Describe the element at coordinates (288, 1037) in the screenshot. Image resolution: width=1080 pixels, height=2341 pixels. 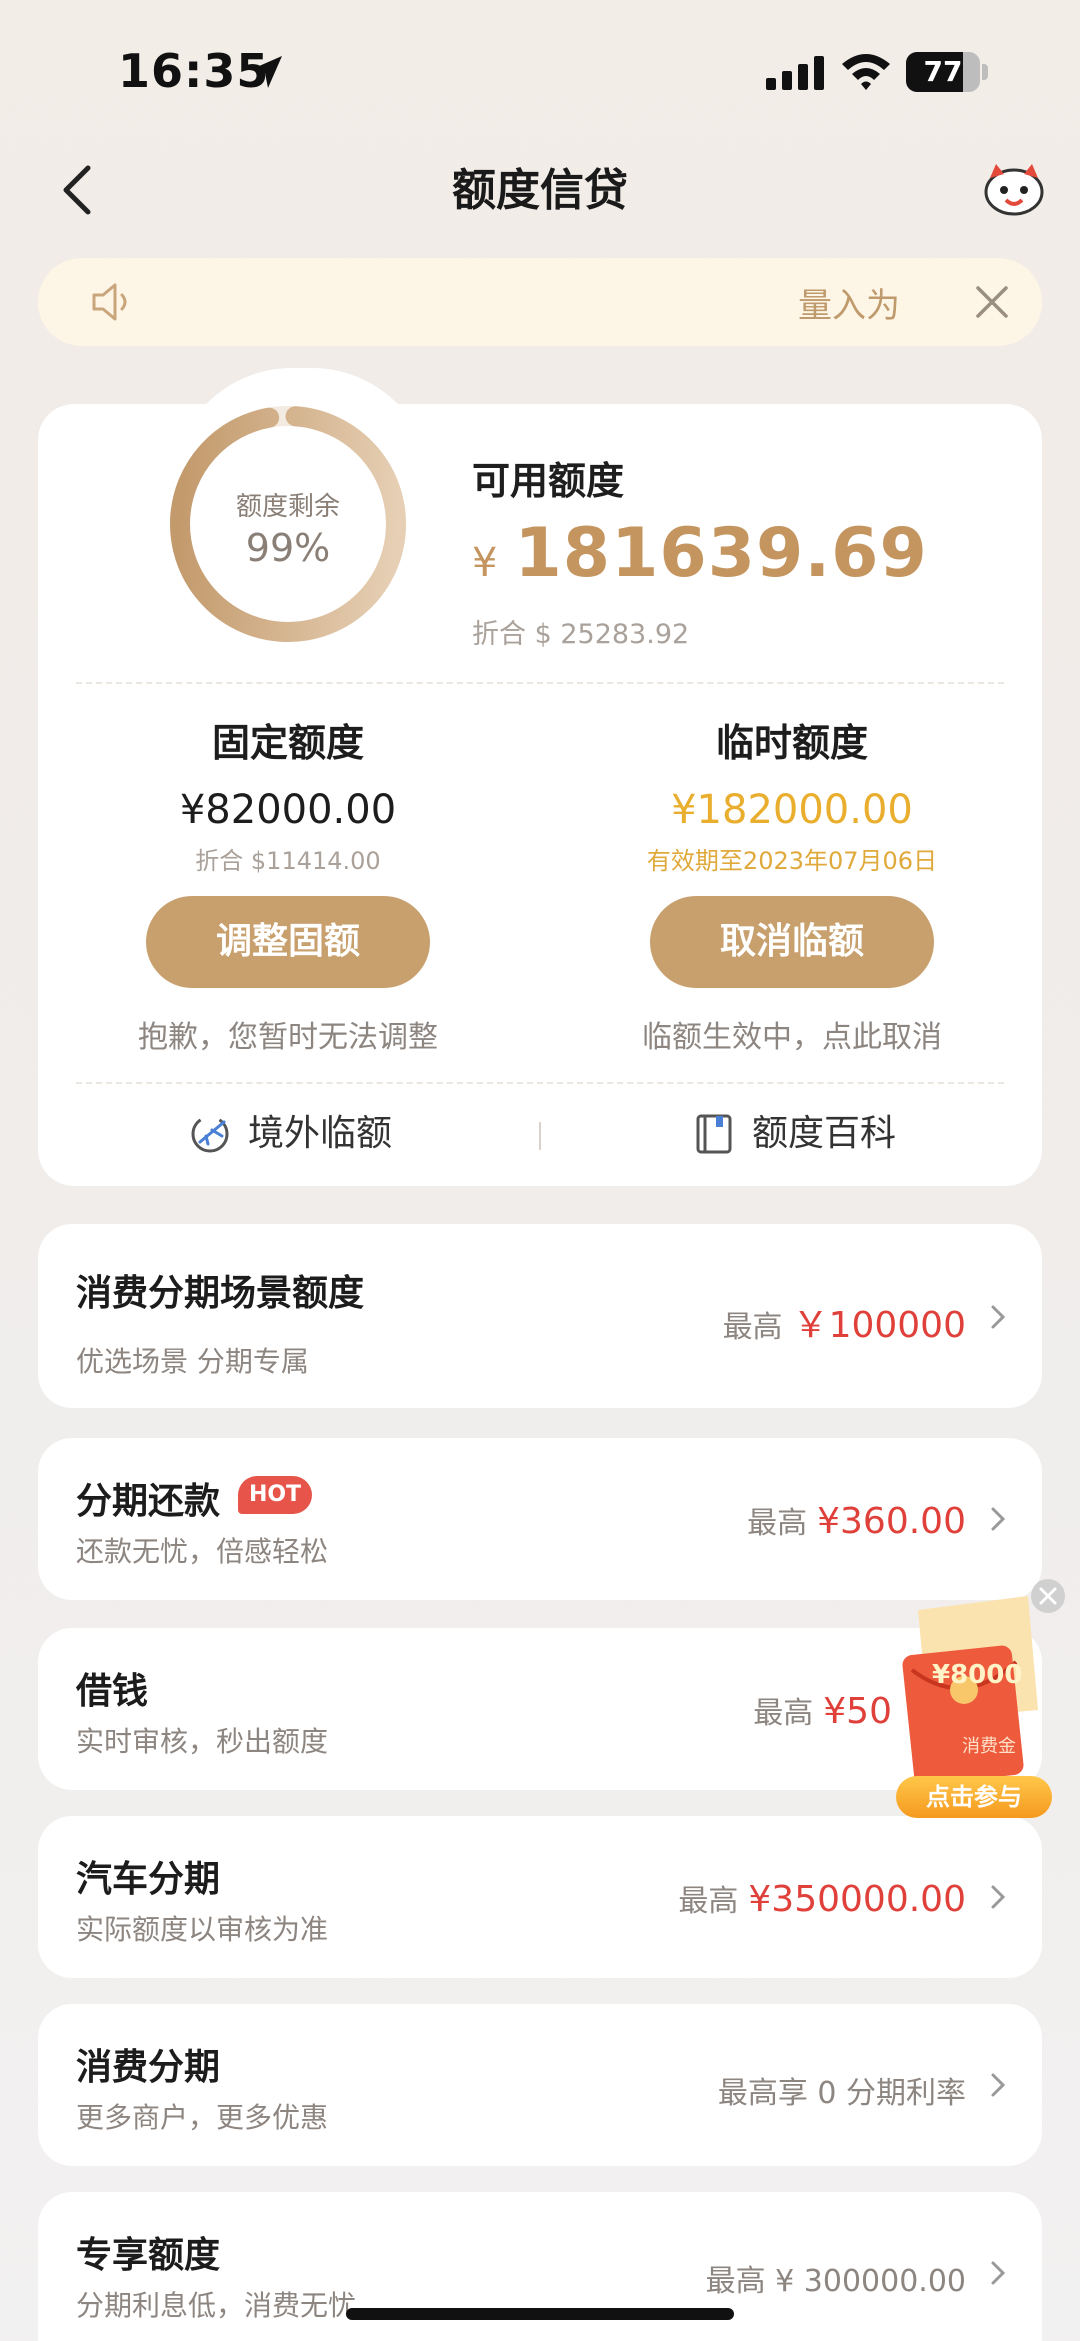
I see `adjust-note: 抱歉，您暂时无法调整` at that location.